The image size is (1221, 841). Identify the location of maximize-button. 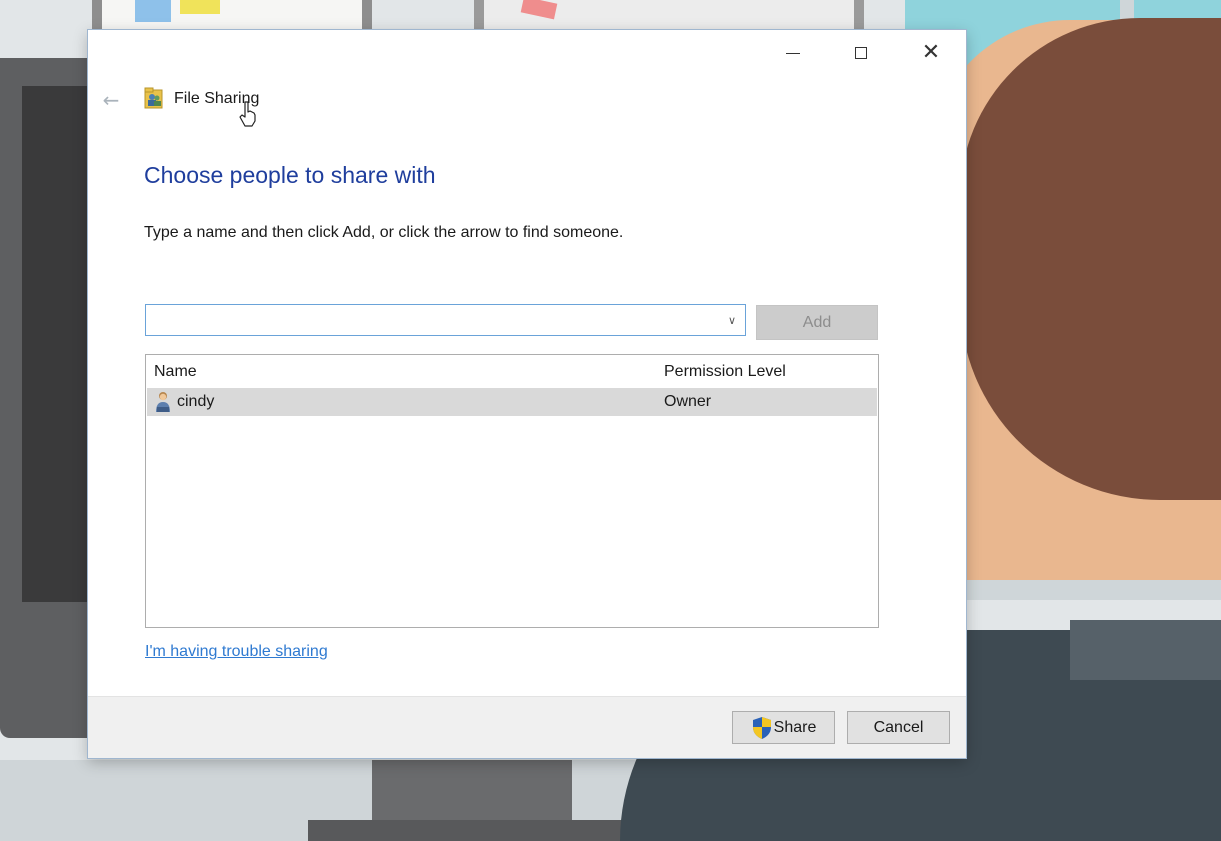
(861, 53).